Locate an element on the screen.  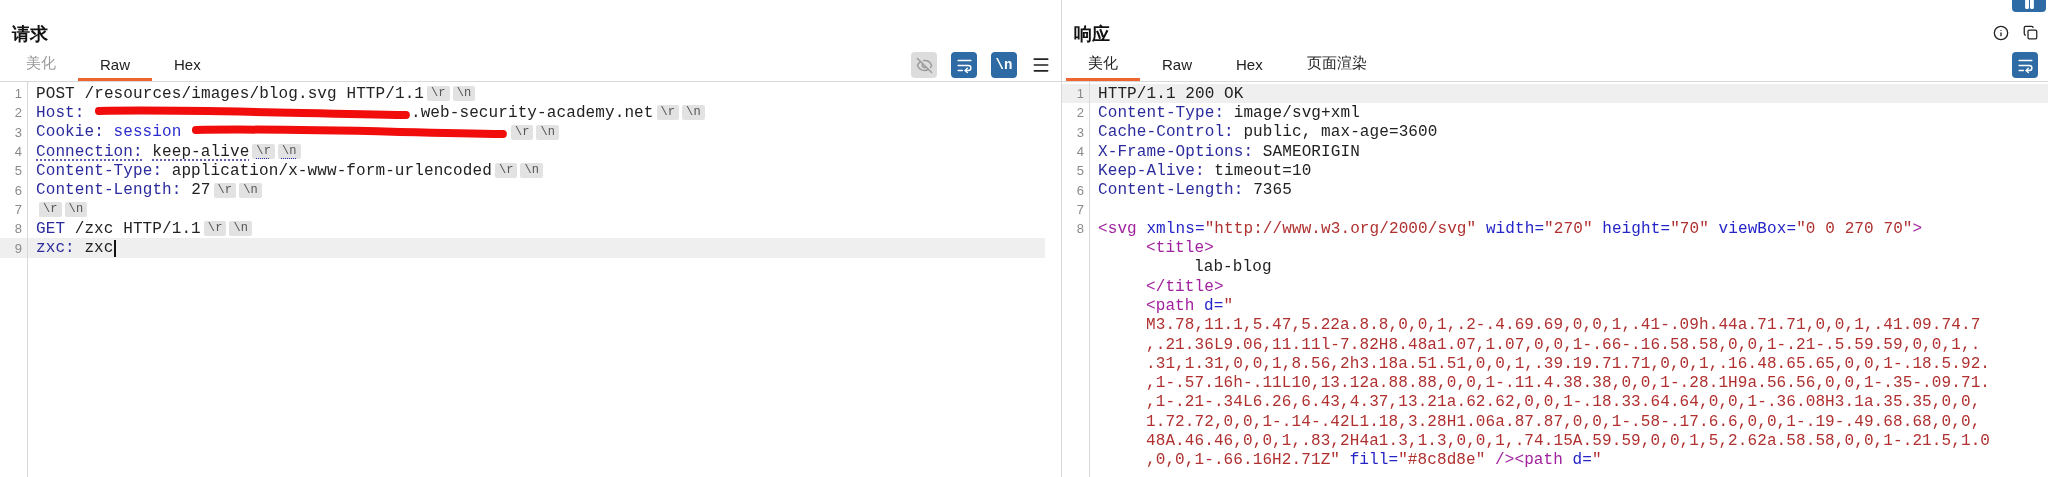
attribute-value: "0 0 270 70" is located at coordinates (1854, 228).